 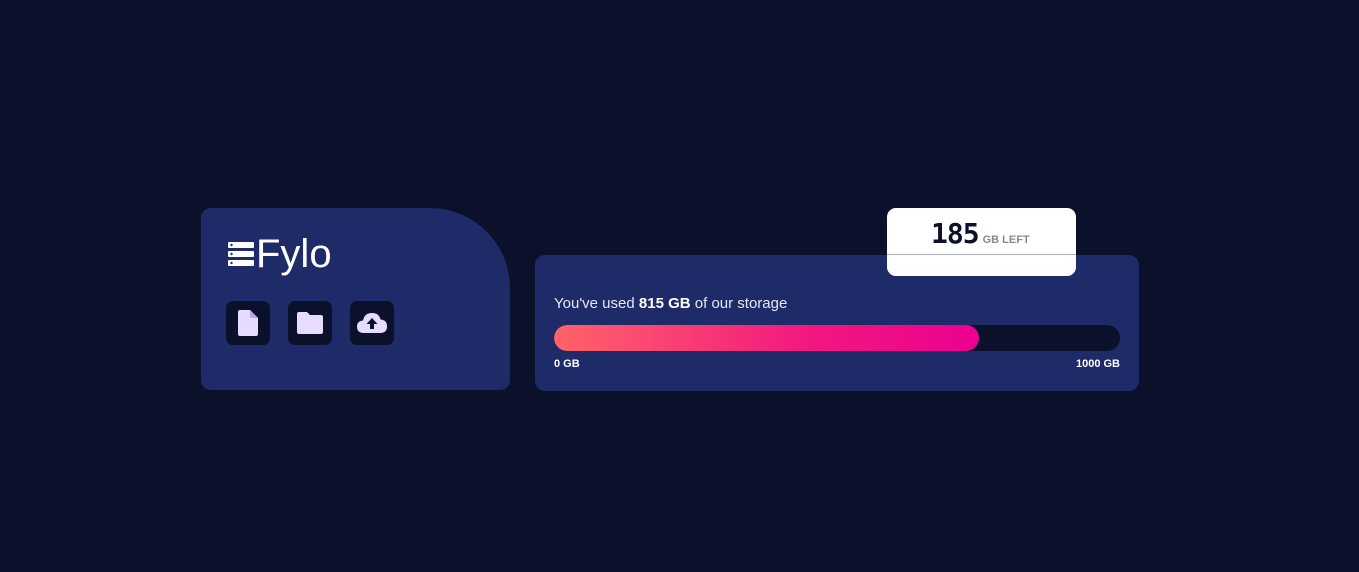 I want to click on usage-amount: 815 GB, so click(x=664, y=303).